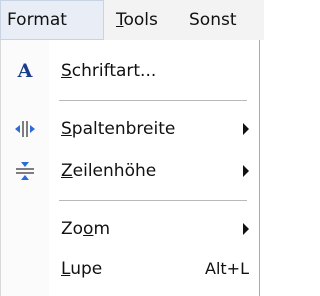 The image size is (320, 296). I want to click on menu-bar: Format Tools Sonst, so click(132, 20).